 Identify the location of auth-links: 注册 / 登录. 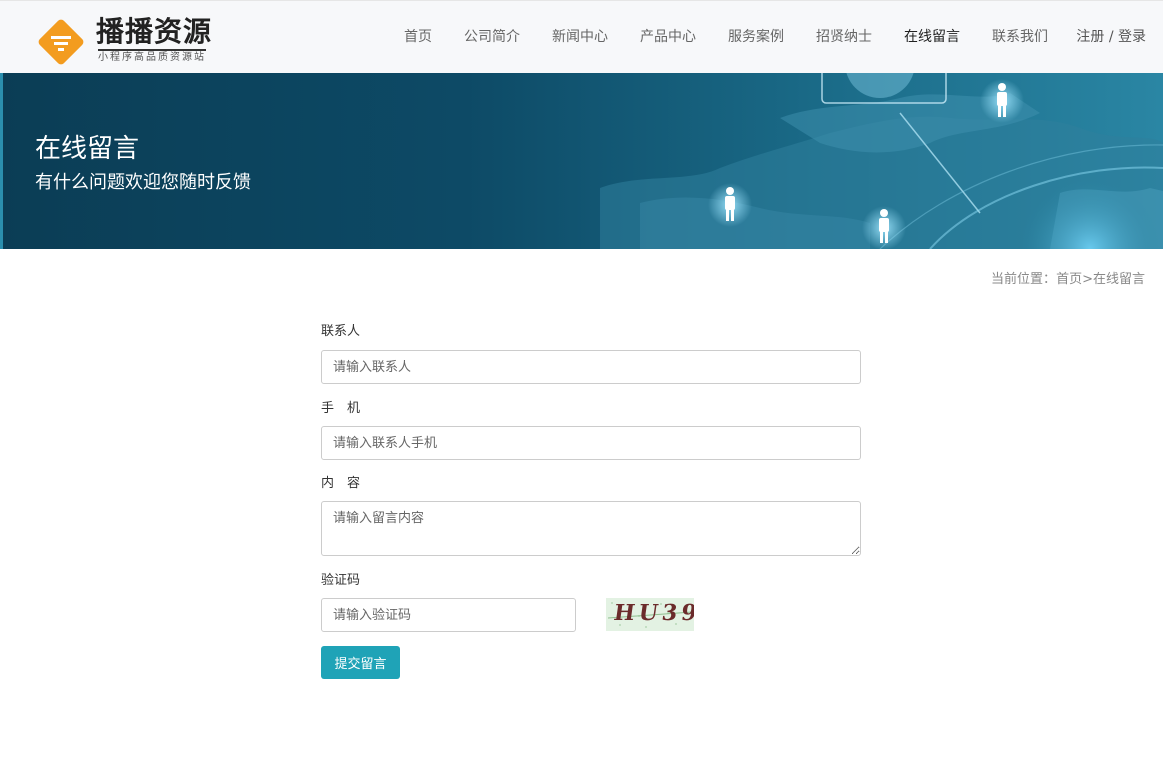
(1111, 37).